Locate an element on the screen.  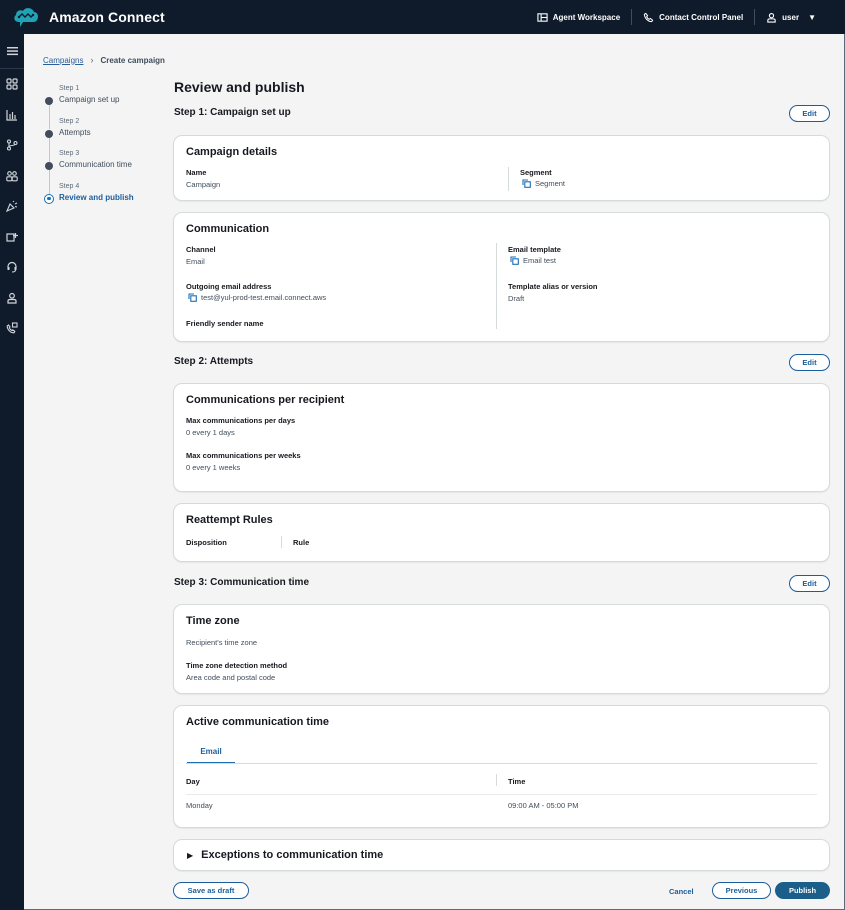
nav-analytics is located at coordinates (12, 115).